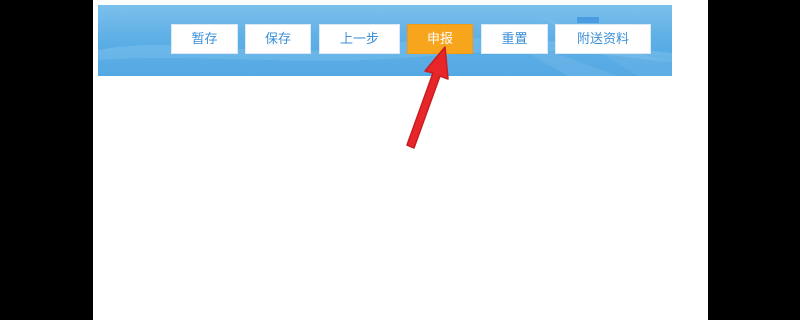  Describe the element at coordinates (427, 97) in the screenshot. I see `red-arrow-icon` at that location.